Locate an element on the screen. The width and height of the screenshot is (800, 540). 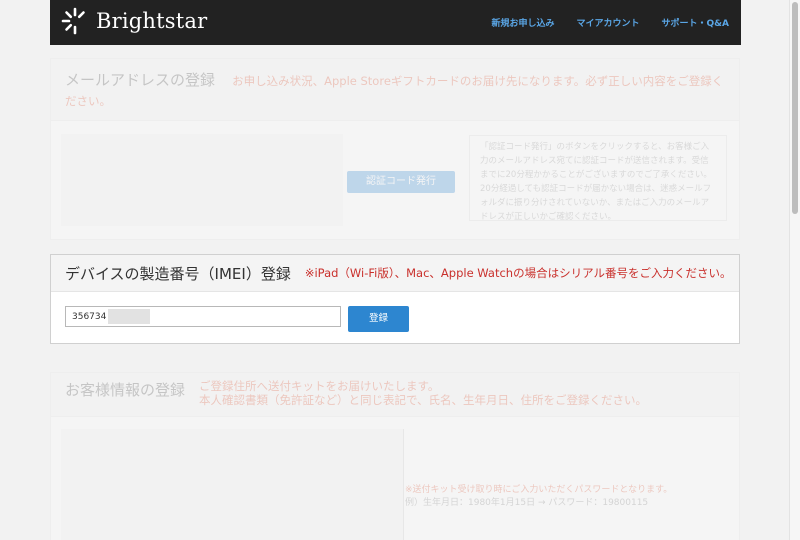
customer-section-title: お客様情報の登録 is located at coordinates (125, 390).